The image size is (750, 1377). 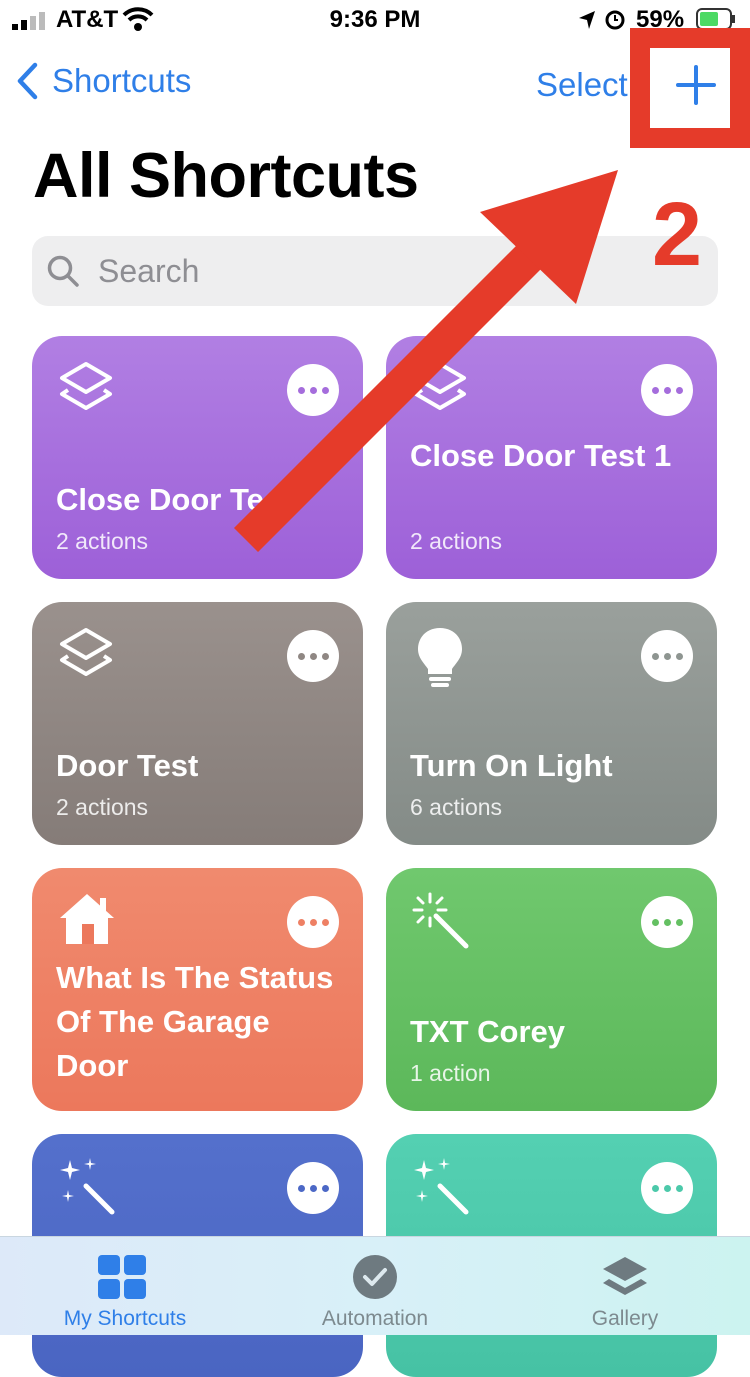 I want to click on grid-icon, so click(x=122, y=1277).